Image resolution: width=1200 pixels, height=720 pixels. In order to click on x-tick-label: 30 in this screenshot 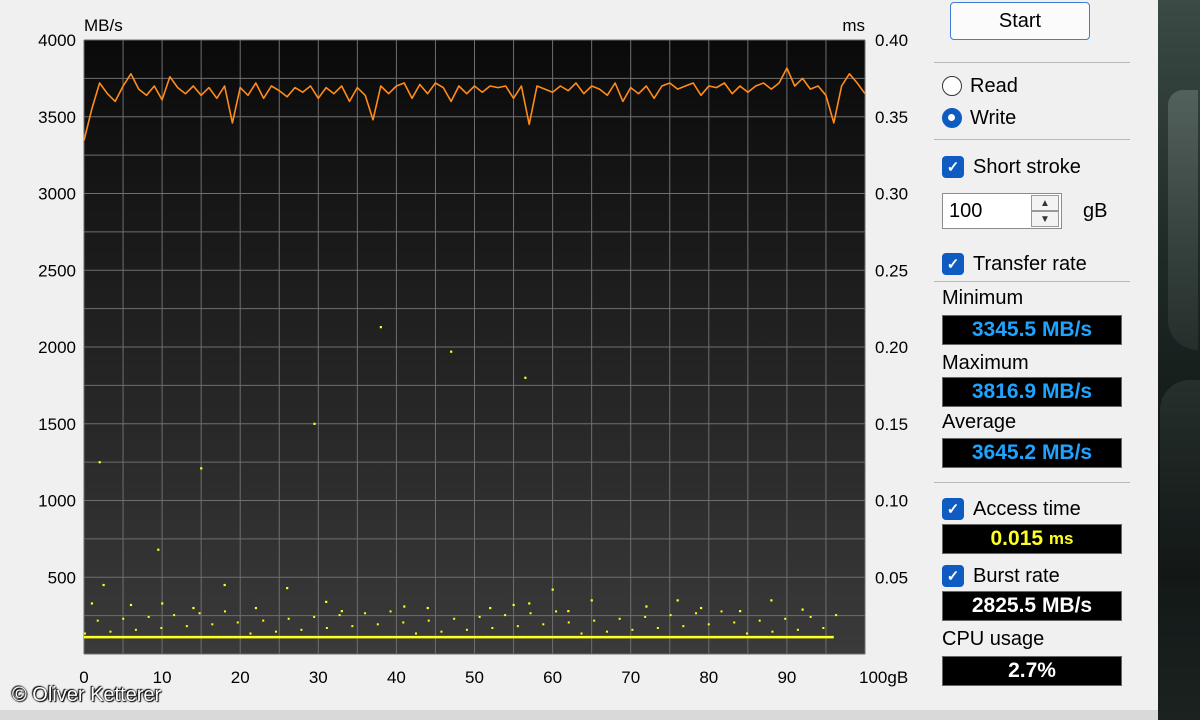, I will do `click(318, 677)`.